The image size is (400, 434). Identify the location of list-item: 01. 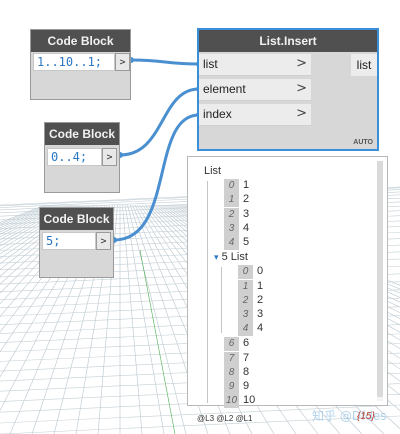
(236, 185).